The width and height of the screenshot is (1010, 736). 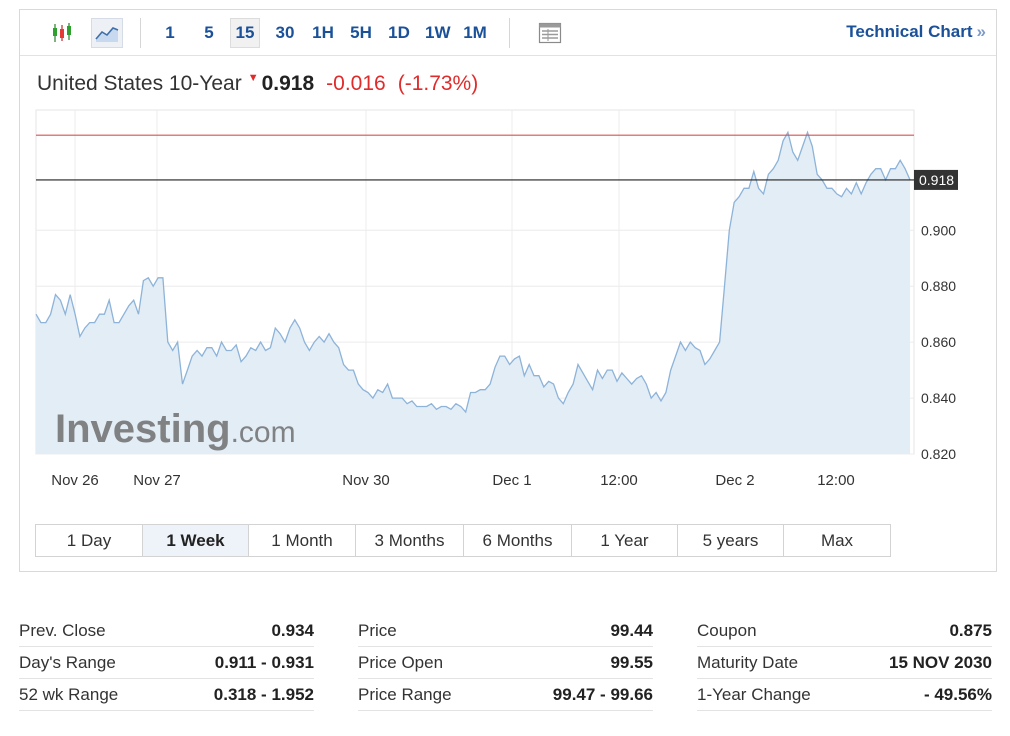 I want to click on stat-value: - 49.56%, so click(x=957, y=694).